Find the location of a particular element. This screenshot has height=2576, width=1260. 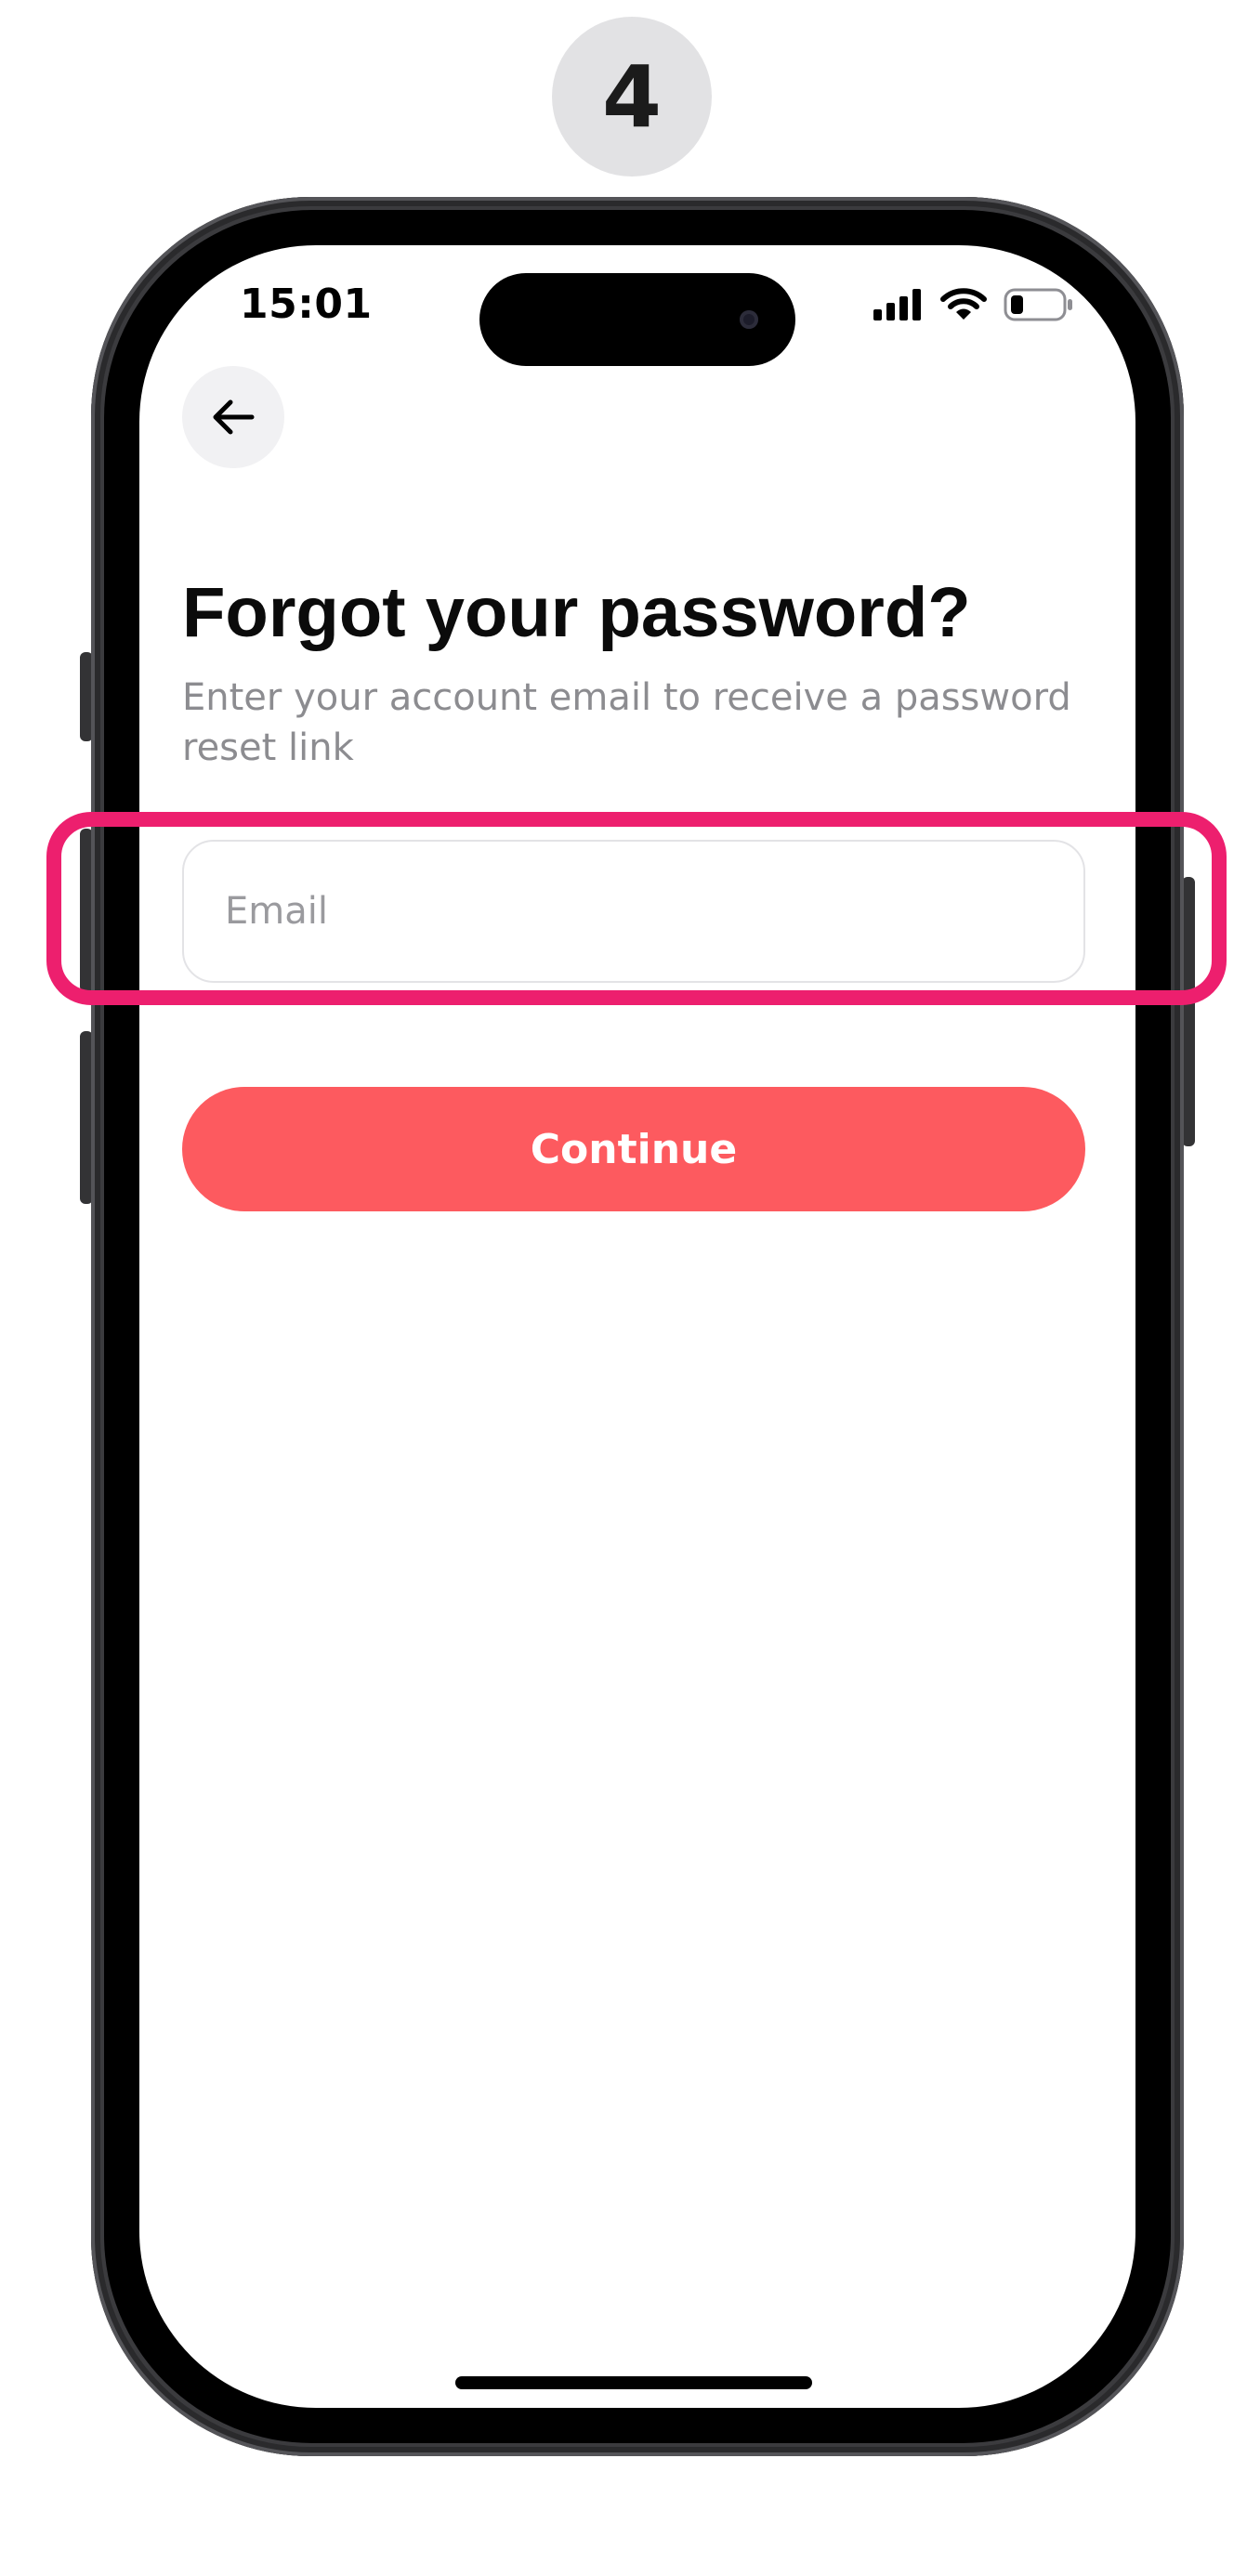

dynamic-island is located at coordinates (637, 319).